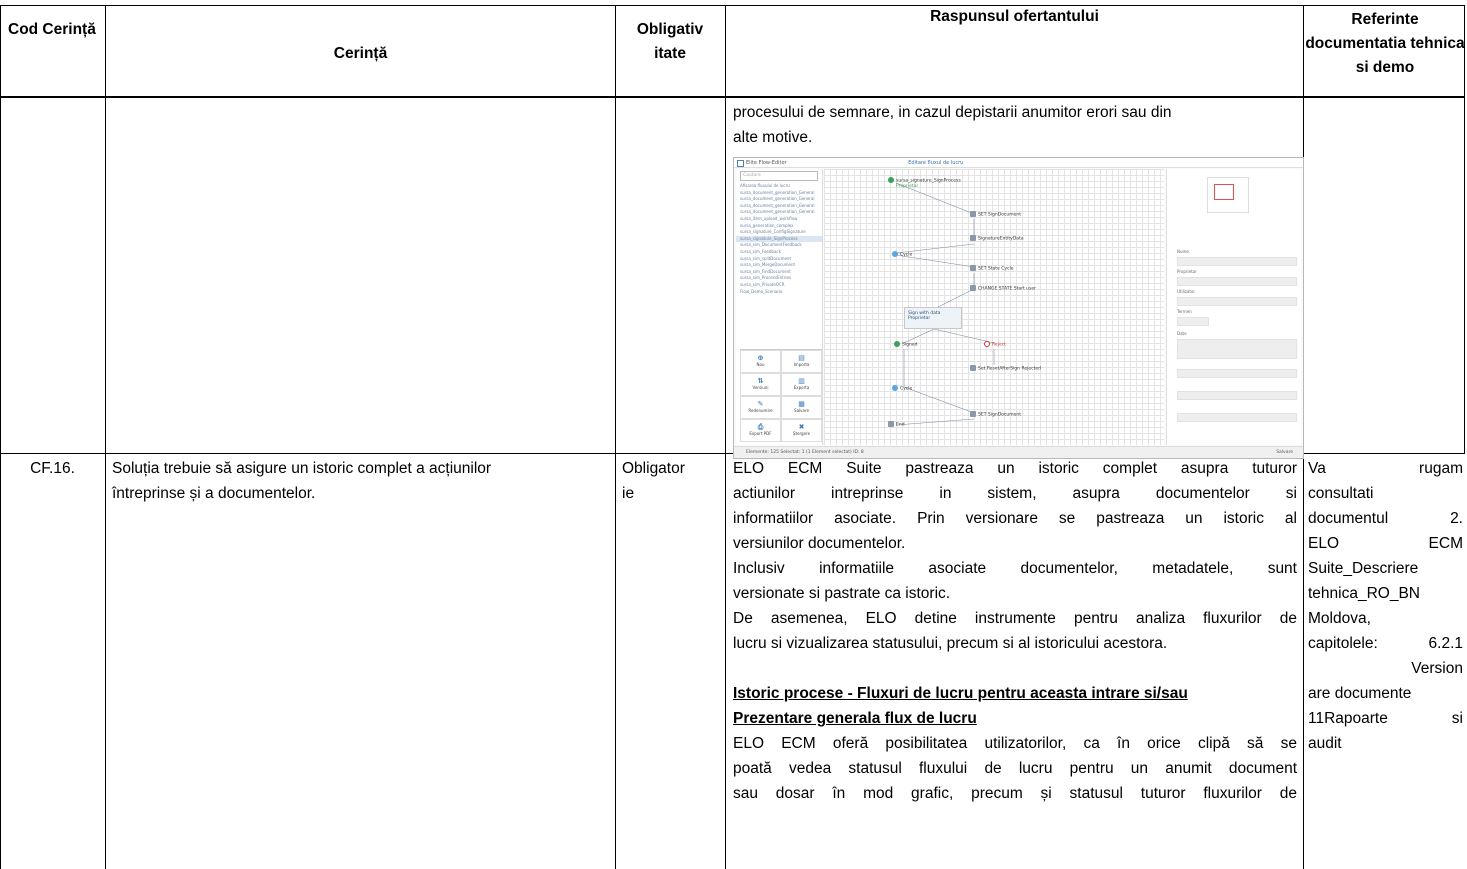 This screenshot has height=869, width=1467. What do you see at coordinates (902, 254) in the screenshot?
I see `workflow-node-cycle: Cycle` at bounding box center [902, 254].